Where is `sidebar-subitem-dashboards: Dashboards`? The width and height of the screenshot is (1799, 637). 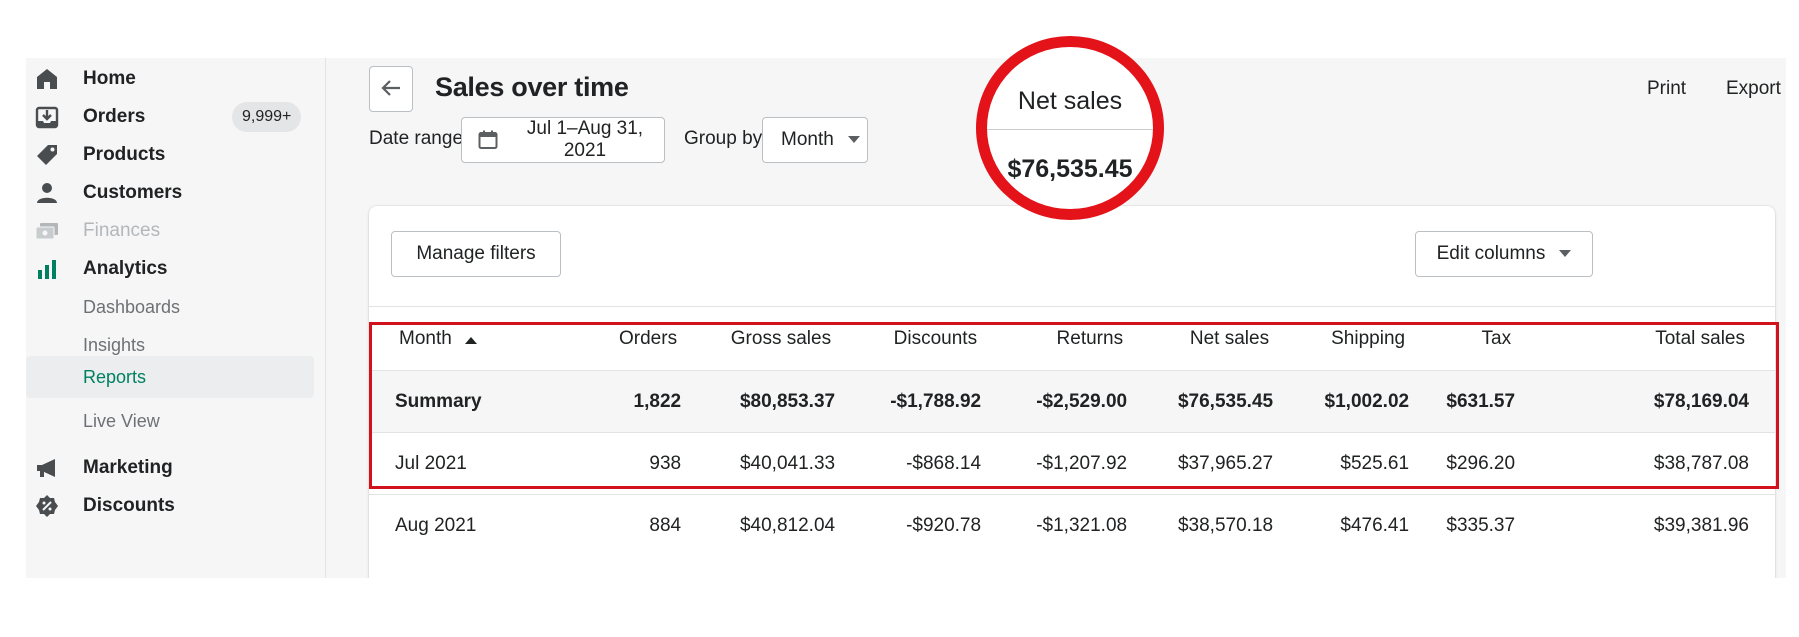 sidebar-subitem-dashboards: Dashboards is located at coordinates (171, 307).